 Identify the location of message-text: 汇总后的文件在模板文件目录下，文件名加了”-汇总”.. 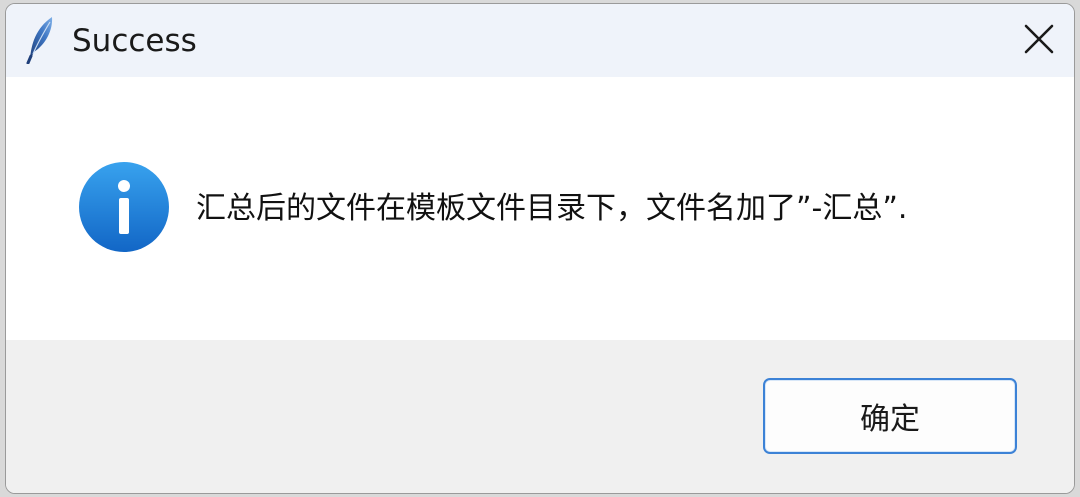
(552, 208).